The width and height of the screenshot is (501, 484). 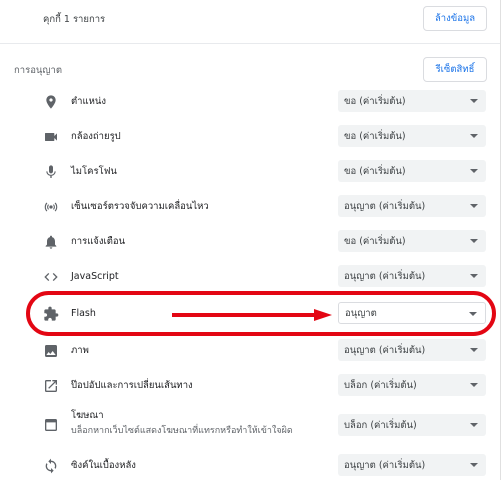 What do you see at coordinates (51, 351) in the screenshot?
I see `image-icon` at bounding box center [51, 351].